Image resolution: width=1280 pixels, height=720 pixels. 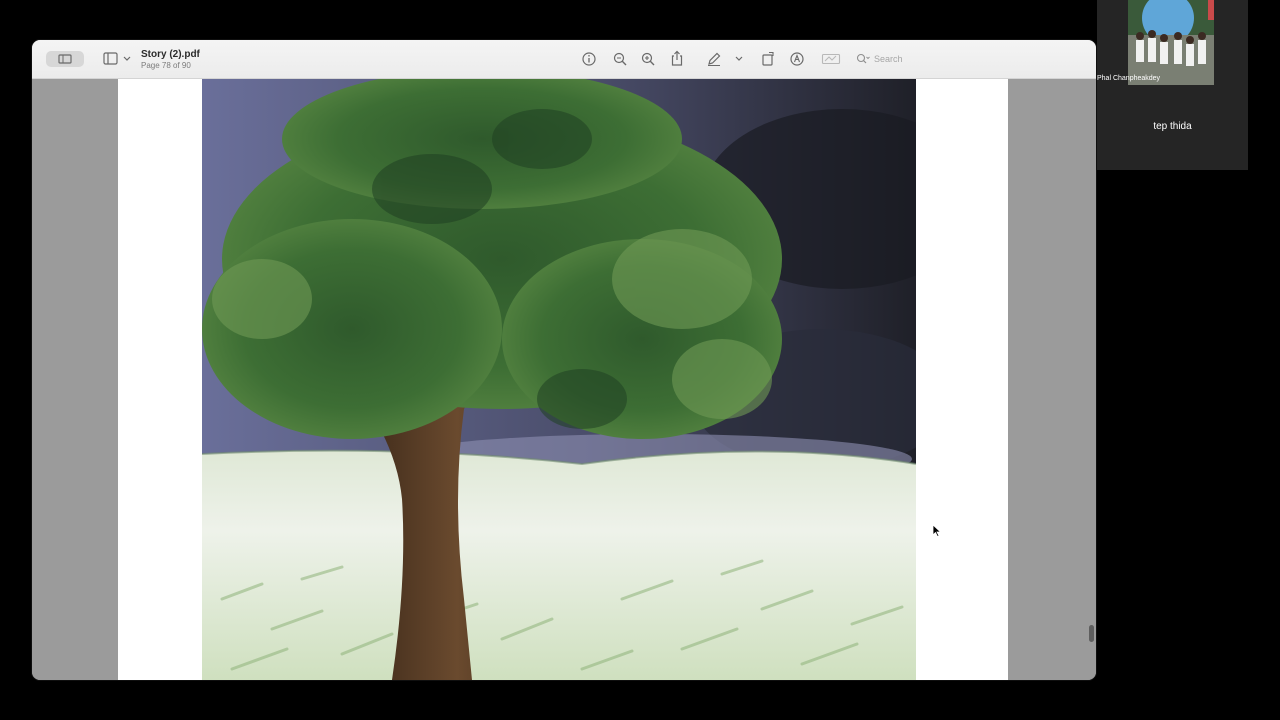 I want to click on sidebar-toggle-icon, so click(x=117, y=58).